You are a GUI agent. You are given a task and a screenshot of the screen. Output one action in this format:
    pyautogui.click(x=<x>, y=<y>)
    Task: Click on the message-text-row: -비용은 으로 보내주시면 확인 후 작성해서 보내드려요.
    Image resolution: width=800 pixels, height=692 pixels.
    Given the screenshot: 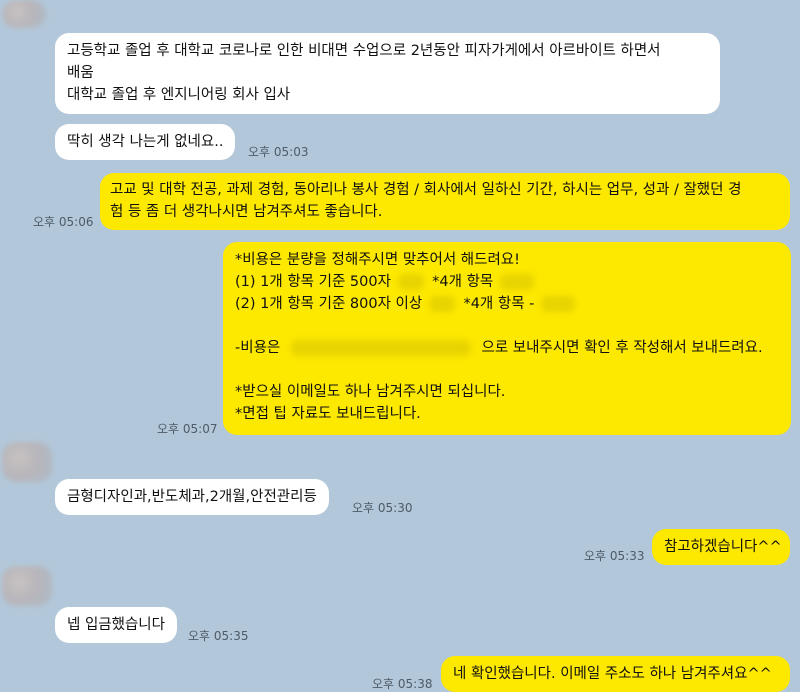 What is the action you would take?
    pyautogui.click(x=507, y=348)
    